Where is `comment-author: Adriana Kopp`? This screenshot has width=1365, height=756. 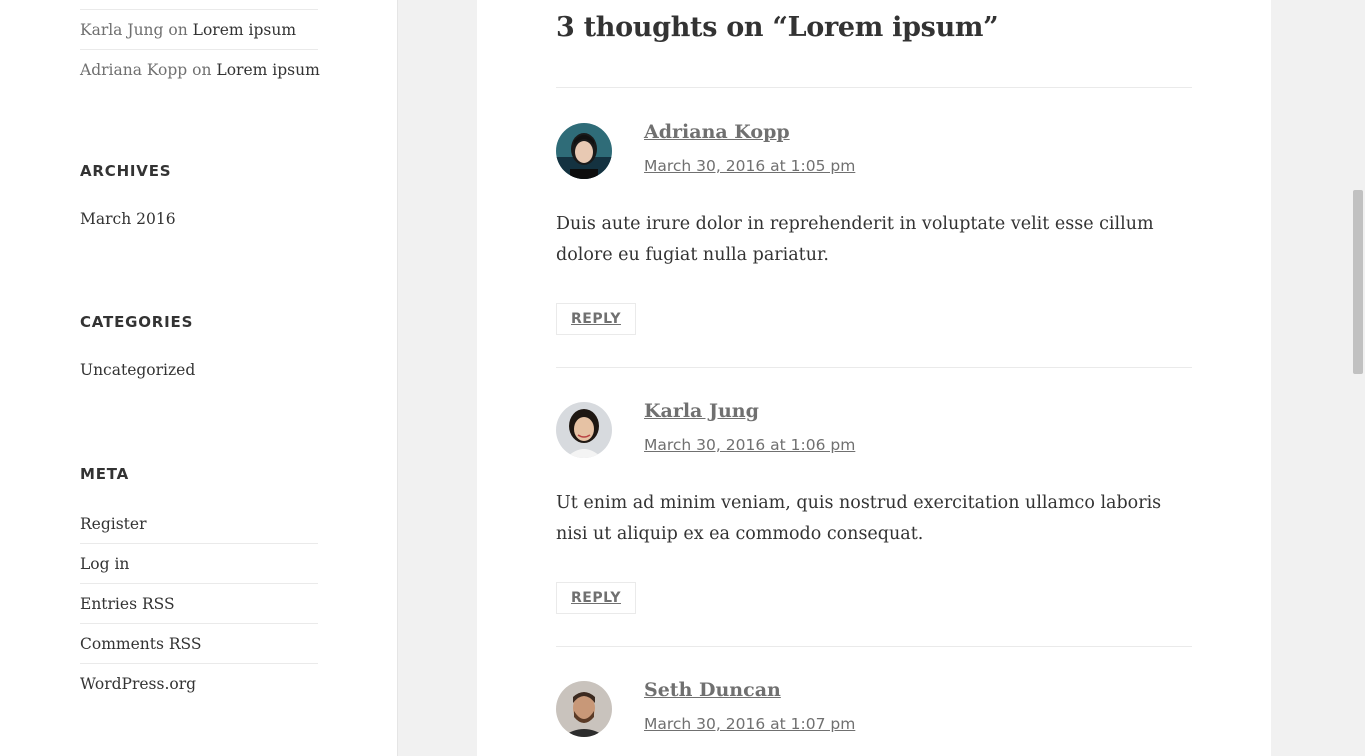
comment-author: Adriana Kopp is located at coordinates (134, 70).